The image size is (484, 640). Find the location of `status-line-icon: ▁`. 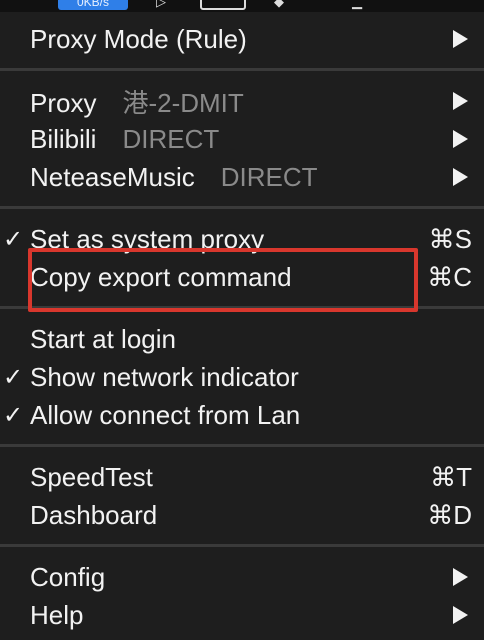

status-line-icon: ▁ is located at coordinates (357, 5).